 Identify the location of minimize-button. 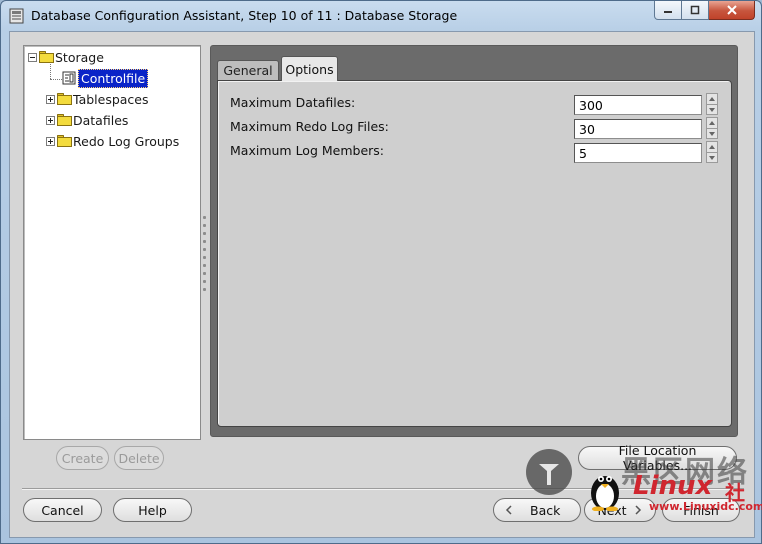
(668, 10).